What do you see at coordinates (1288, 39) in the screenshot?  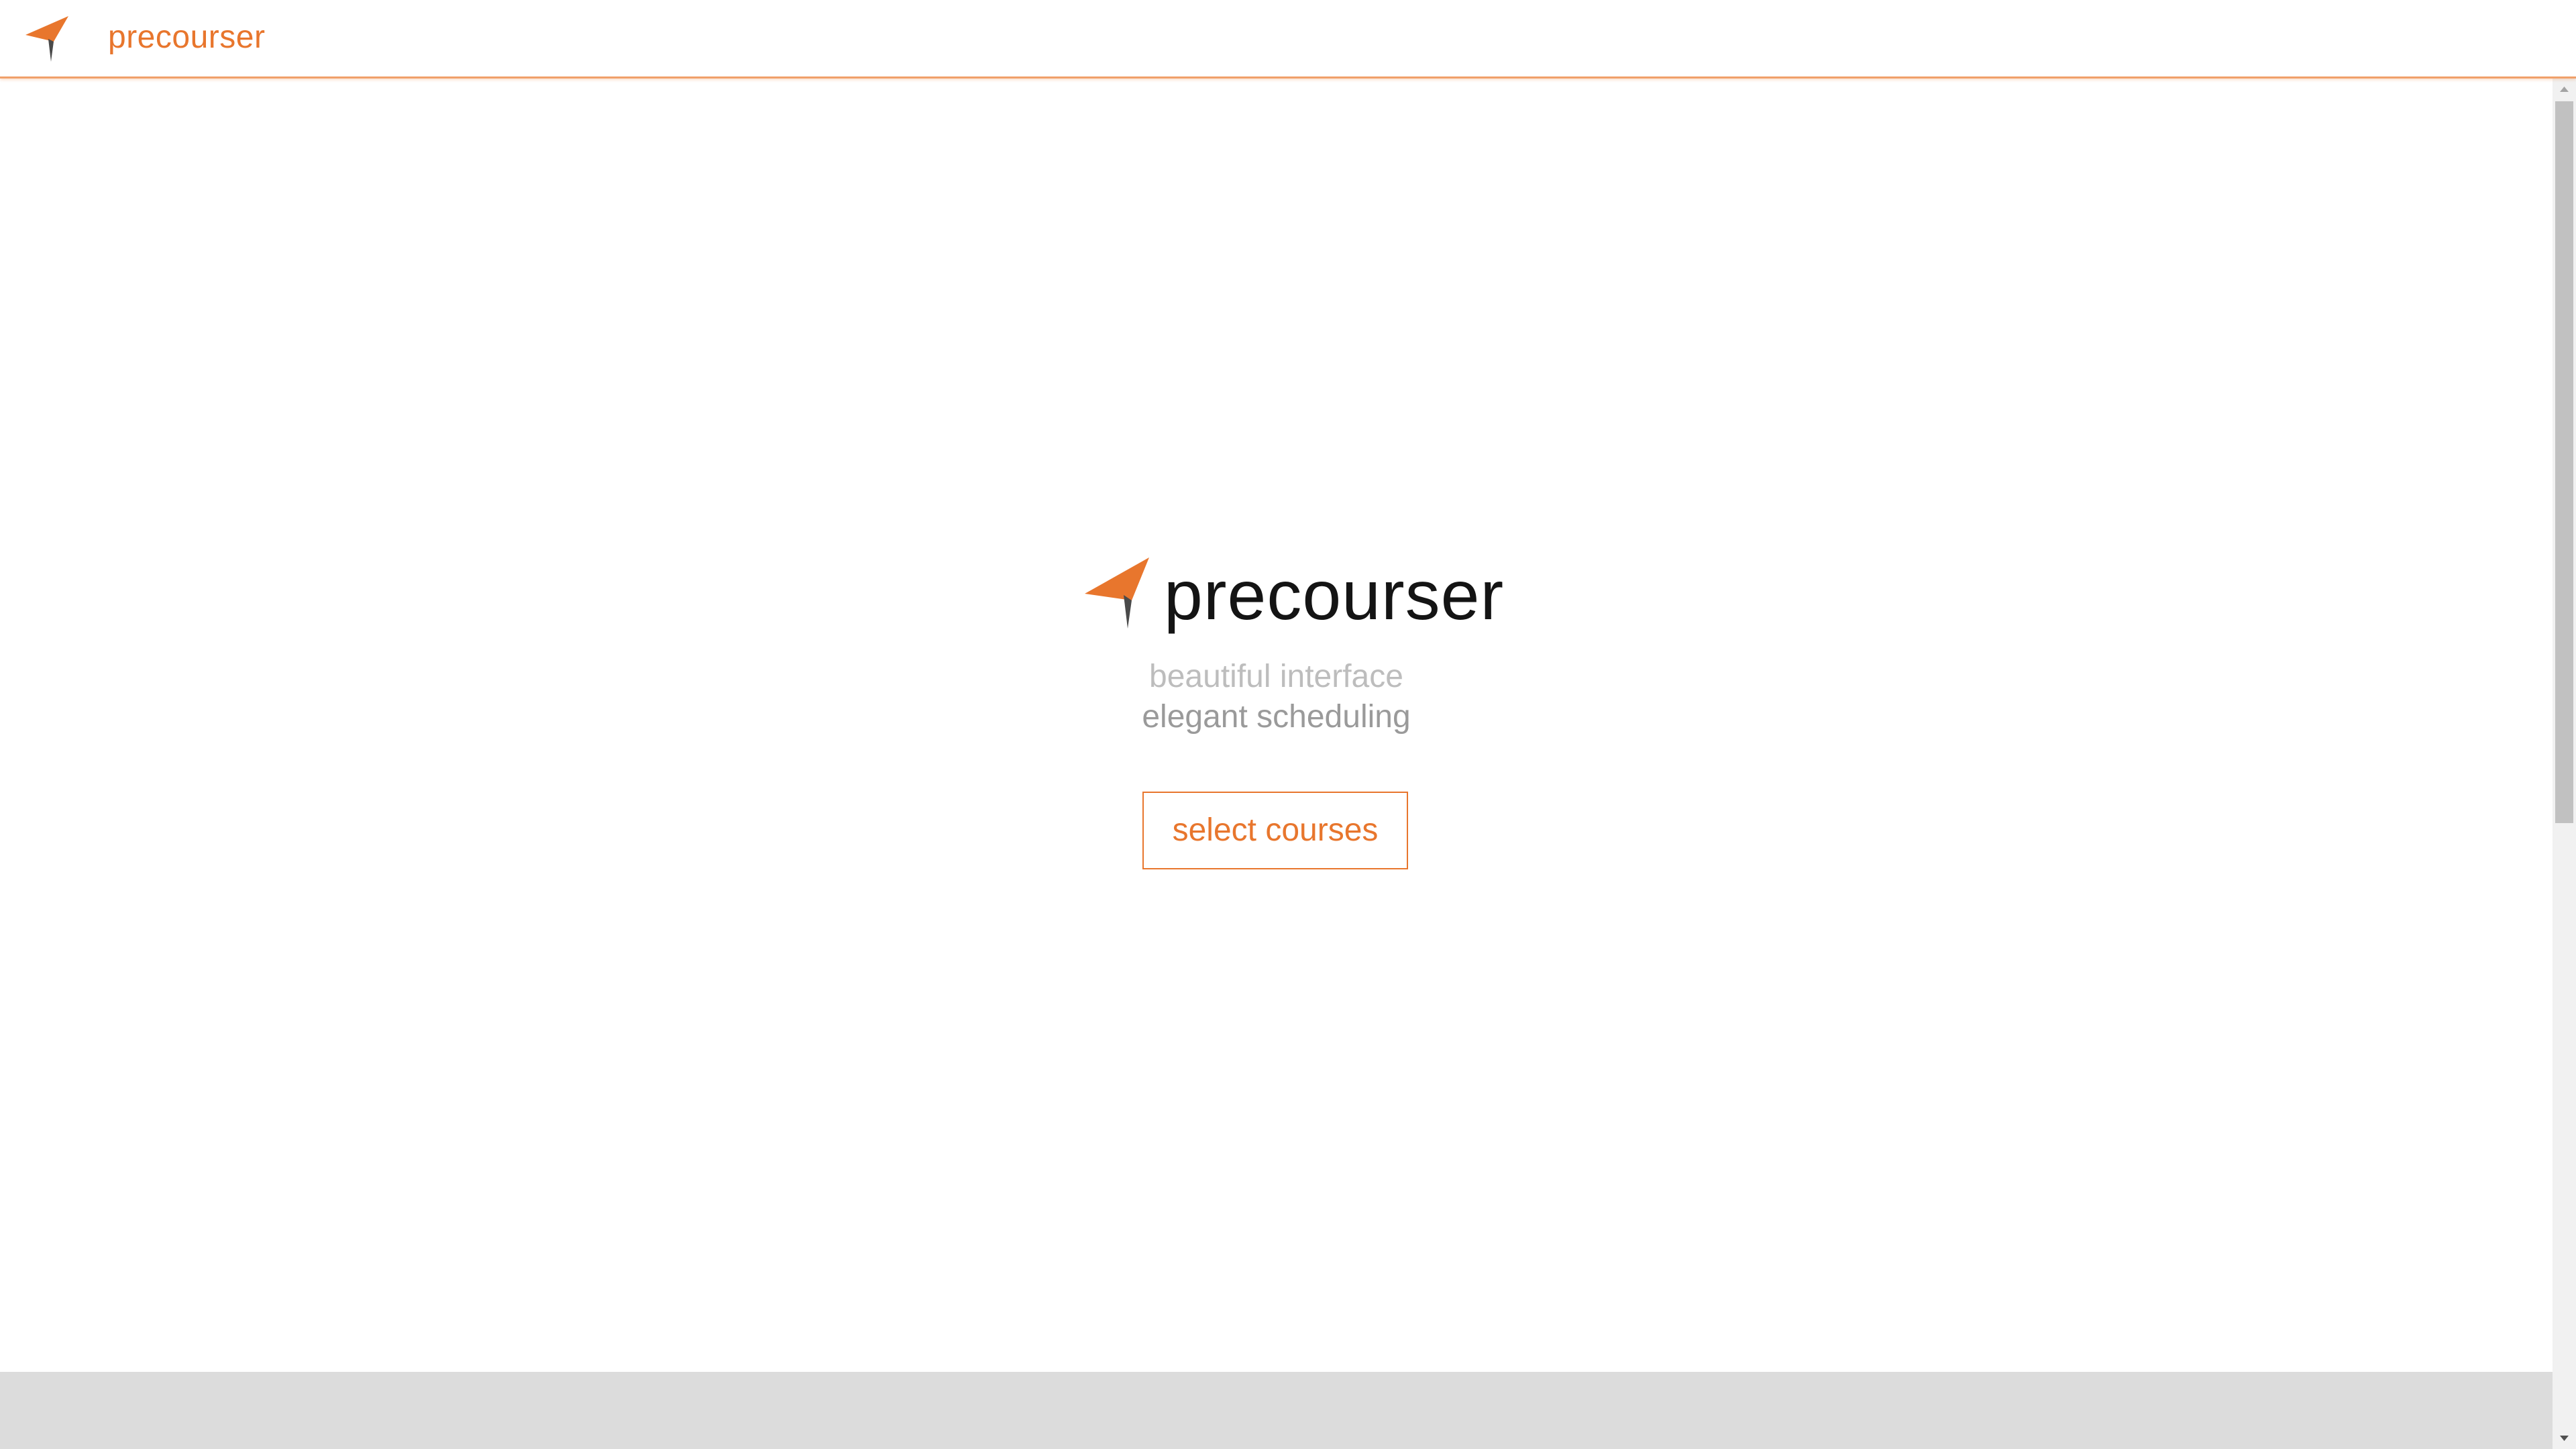 I see `top-navbar: precourser` at bounding box center [1288, 39].